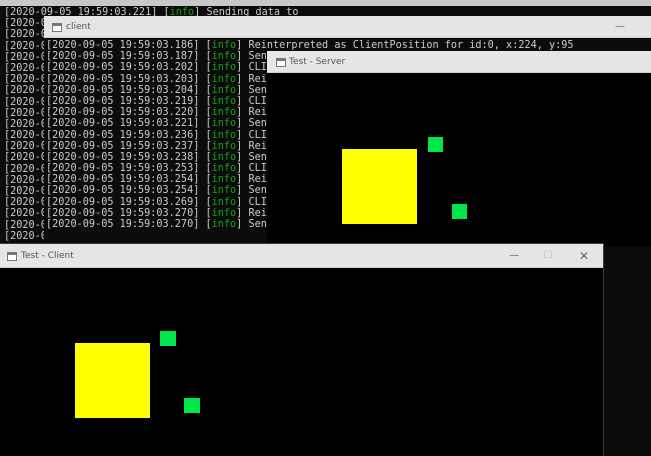 The width and height of the screenshot is (651, 456). Describe the element at coordinates (123, 101) in the screenshot. I see `log-timestamp: [2020-09-05 19:59:03.219]` at that location.